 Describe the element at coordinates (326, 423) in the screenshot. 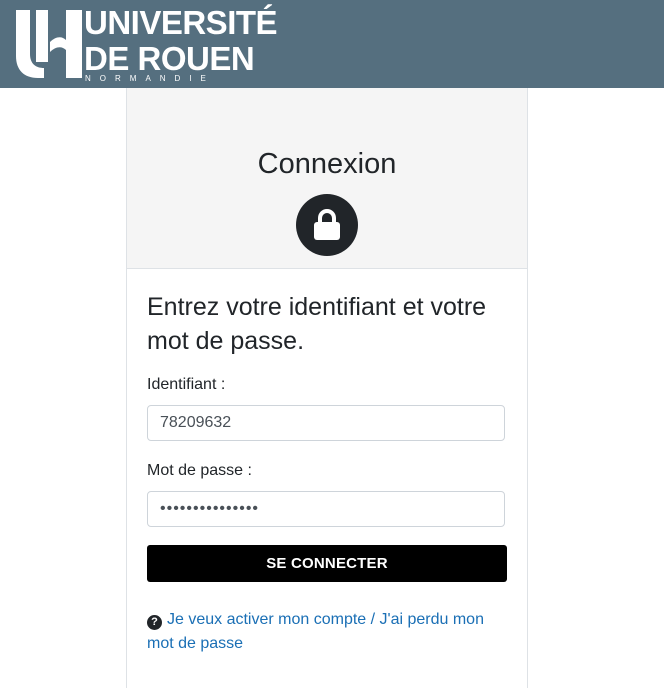

I see `username-input` at that location.